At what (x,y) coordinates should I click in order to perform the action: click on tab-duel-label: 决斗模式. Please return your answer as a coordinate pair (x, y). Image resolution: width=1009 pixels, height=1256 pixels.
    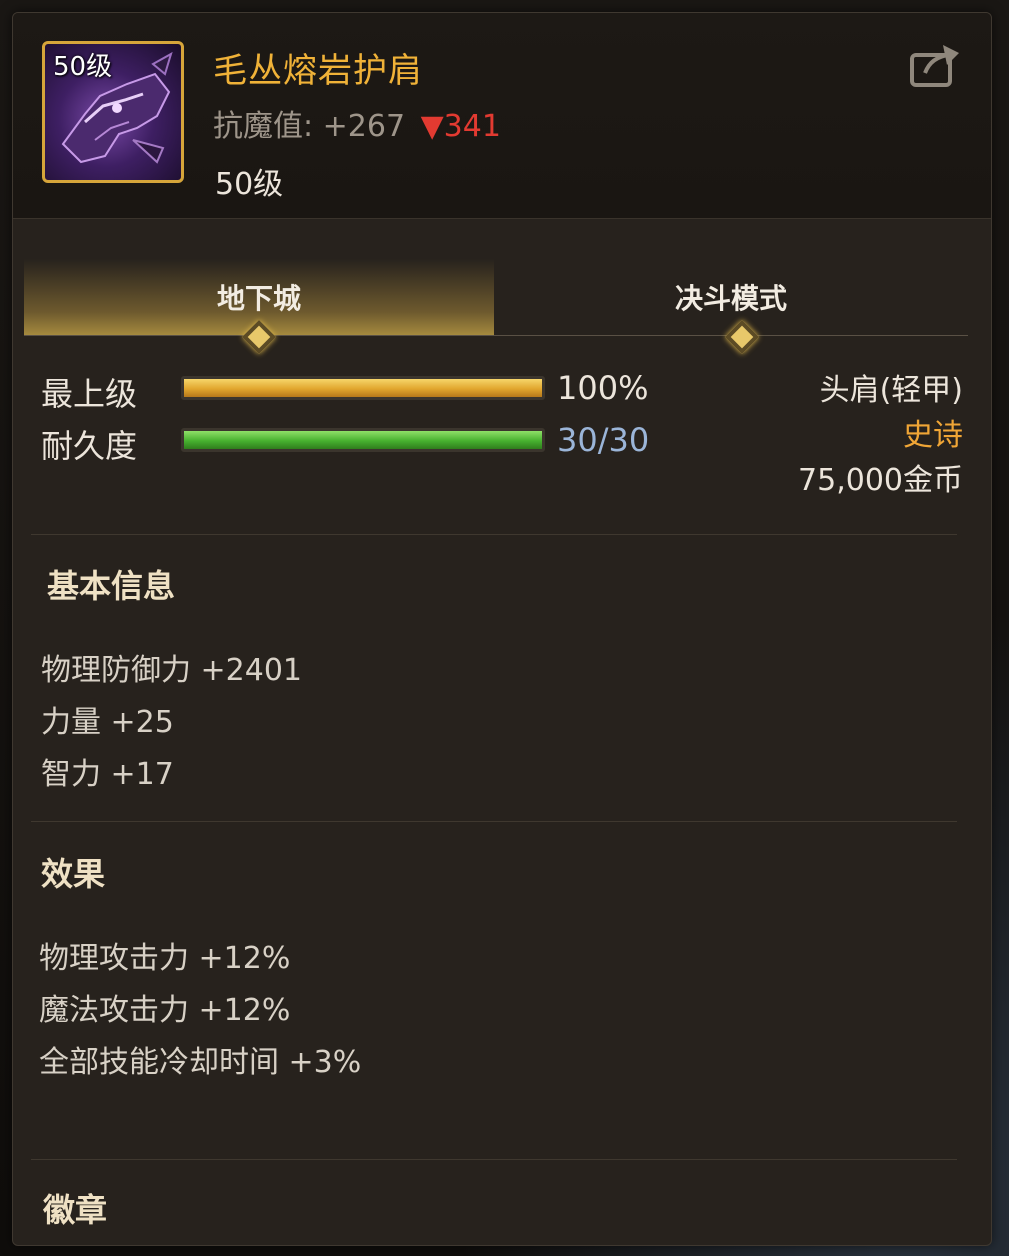
    Looking at the image, I should click on (730, 298).